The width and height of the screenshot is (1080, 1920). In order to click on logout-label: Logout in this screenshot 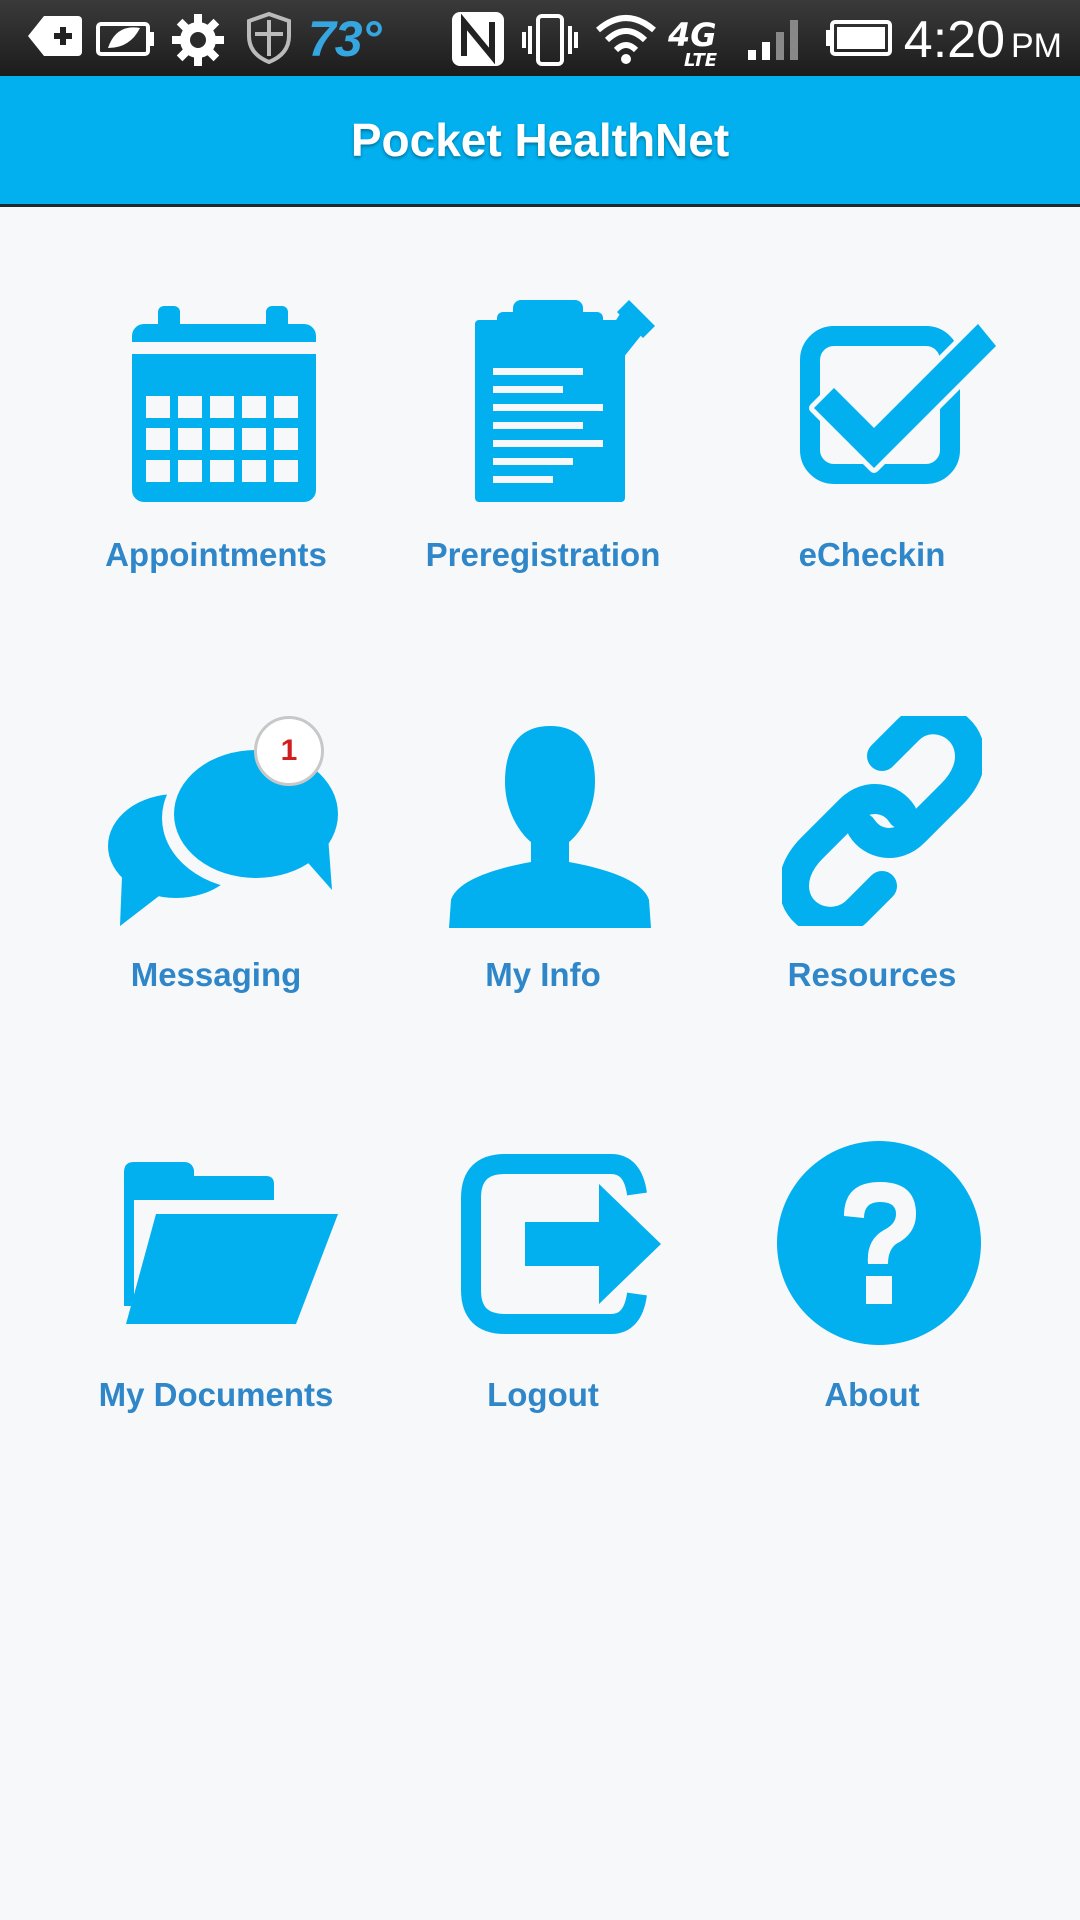, I will do `click(543, 1394)`.